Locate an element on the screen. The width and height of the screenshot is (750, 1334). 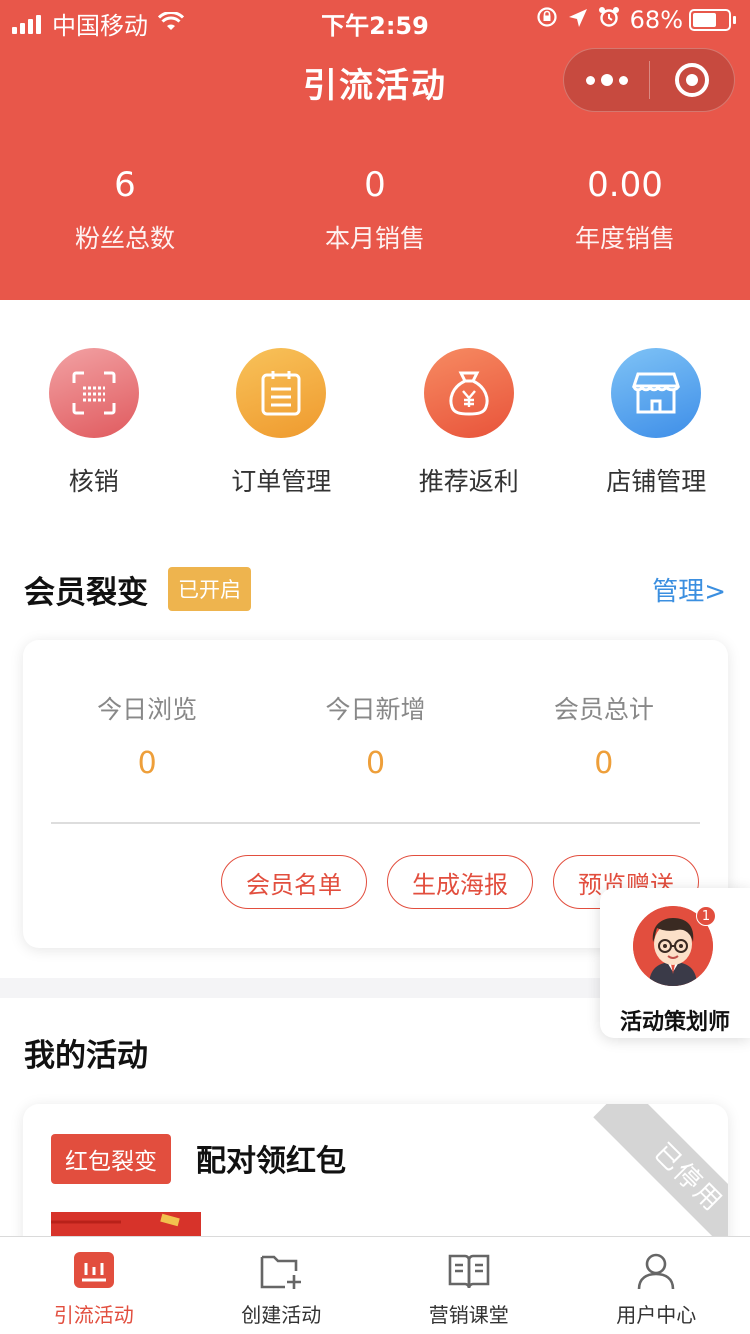
member-stats: 今日浏览 0 今日新增 0 会员总计 0 is located at coordinates (375, 735).